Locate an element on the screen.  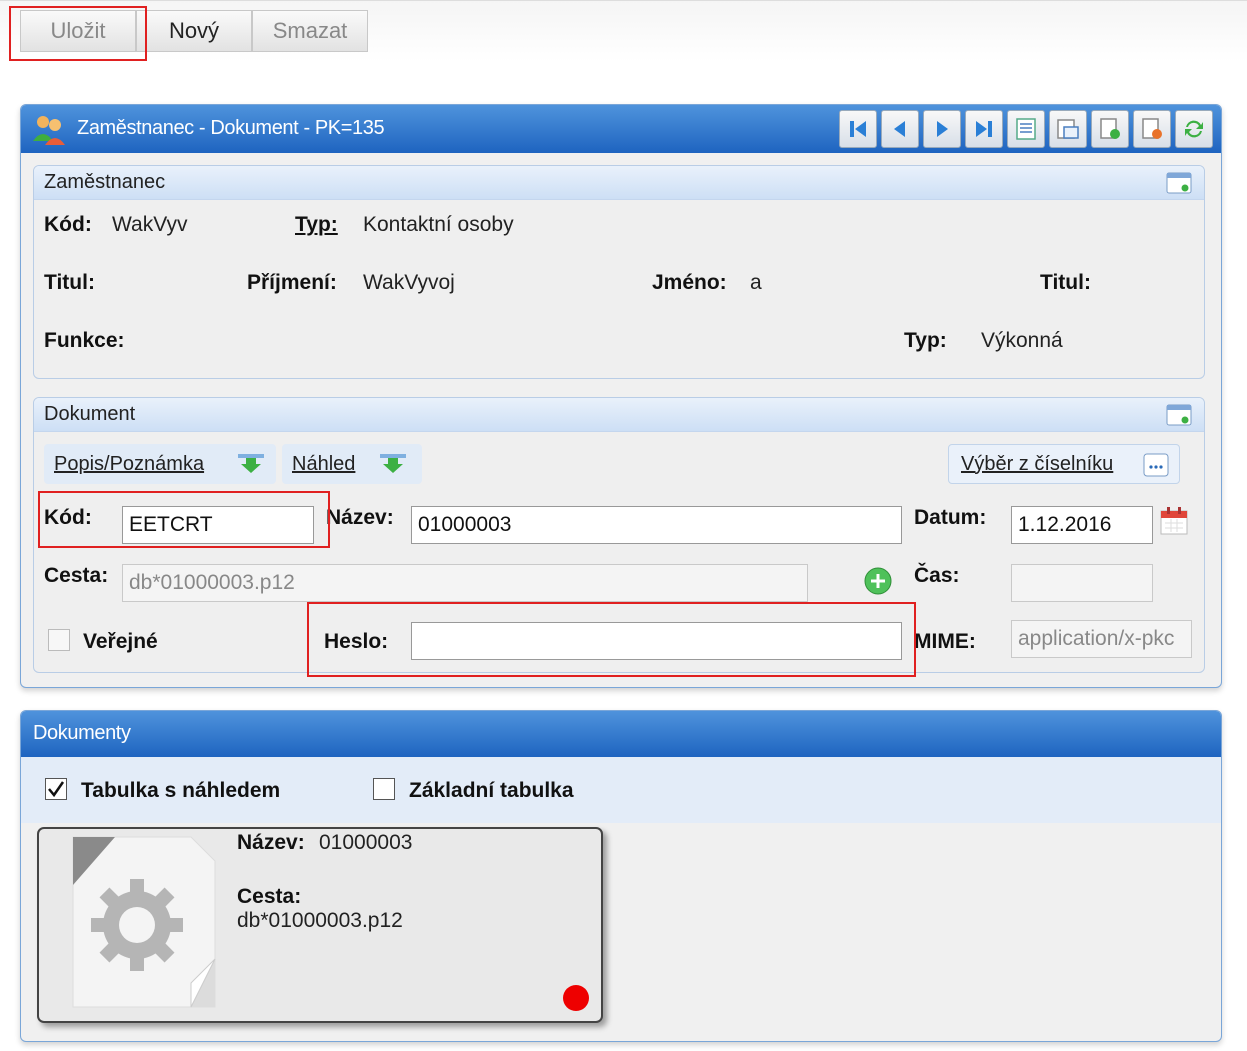
document-path-input is located at coordinates (465, 583).